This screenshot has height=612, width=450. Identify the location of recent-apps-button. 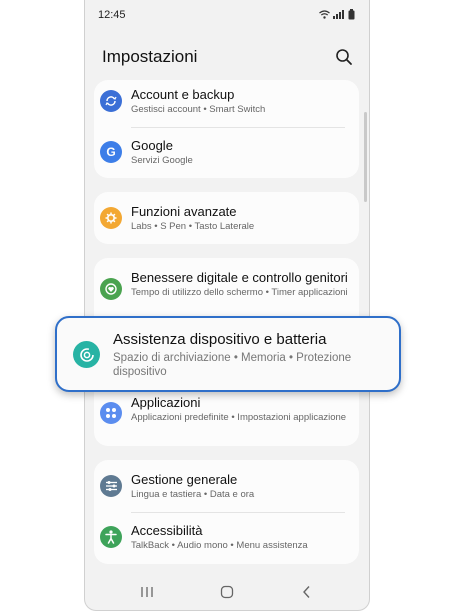
(147, 592).